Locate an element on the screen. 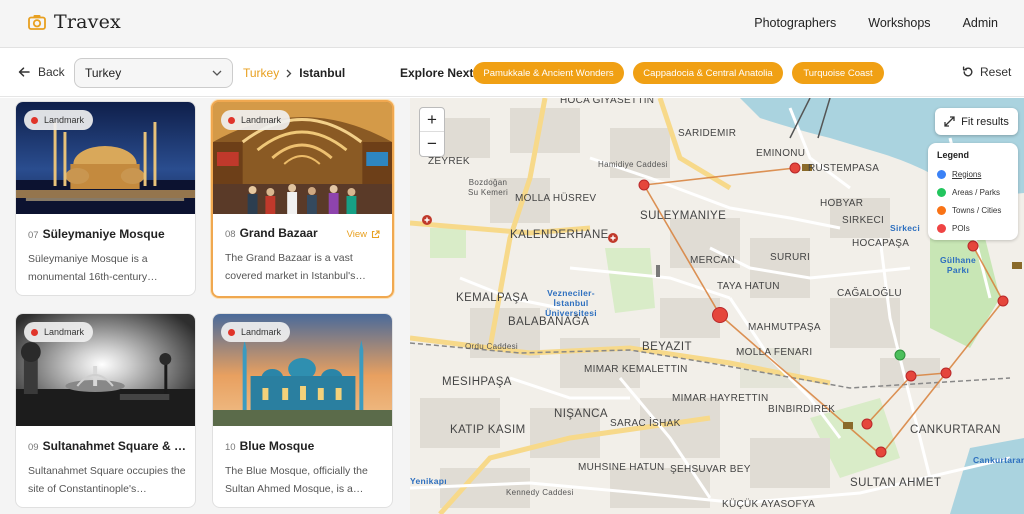 This screenshot has width=1024, height=514. map-label: HOCA GIYASETTIN is located at coordinates (607, 102).